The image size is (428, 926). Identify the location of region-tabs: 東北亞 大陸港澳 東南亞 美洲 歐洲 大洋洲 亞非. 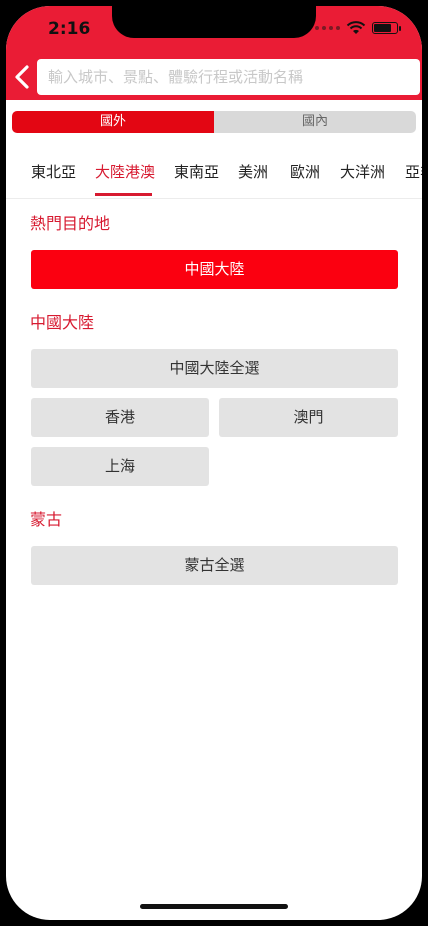
(214, 171).